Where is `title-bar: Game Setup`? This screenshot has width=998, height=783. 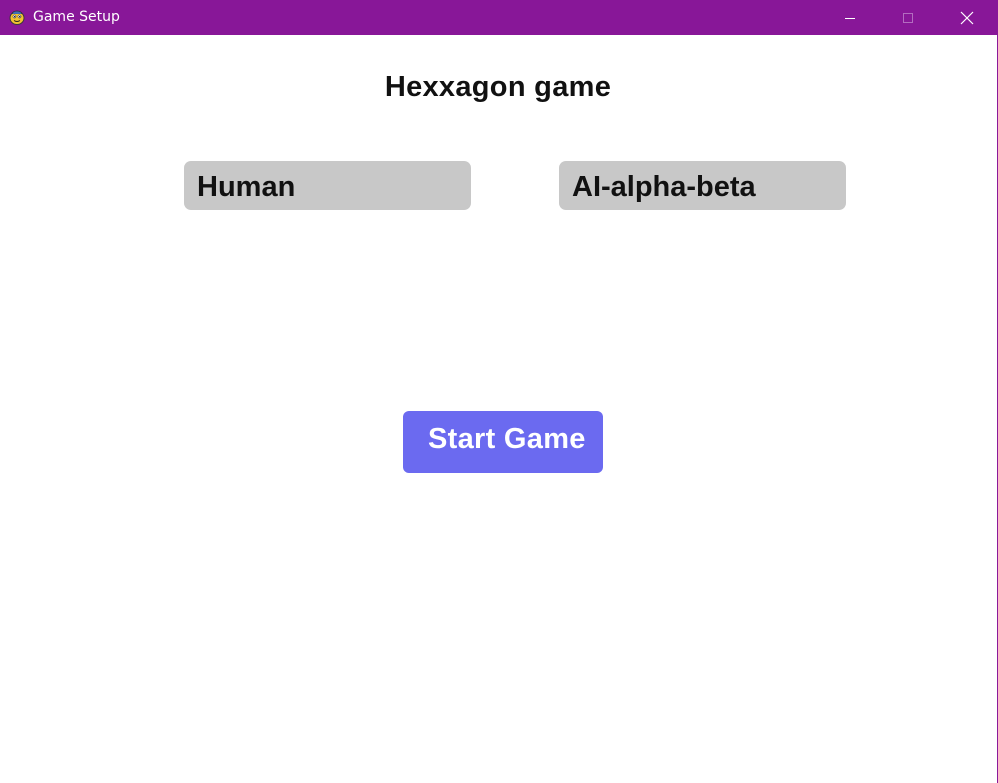
title-bar: Game Setup is located at coordinates (499, 17).